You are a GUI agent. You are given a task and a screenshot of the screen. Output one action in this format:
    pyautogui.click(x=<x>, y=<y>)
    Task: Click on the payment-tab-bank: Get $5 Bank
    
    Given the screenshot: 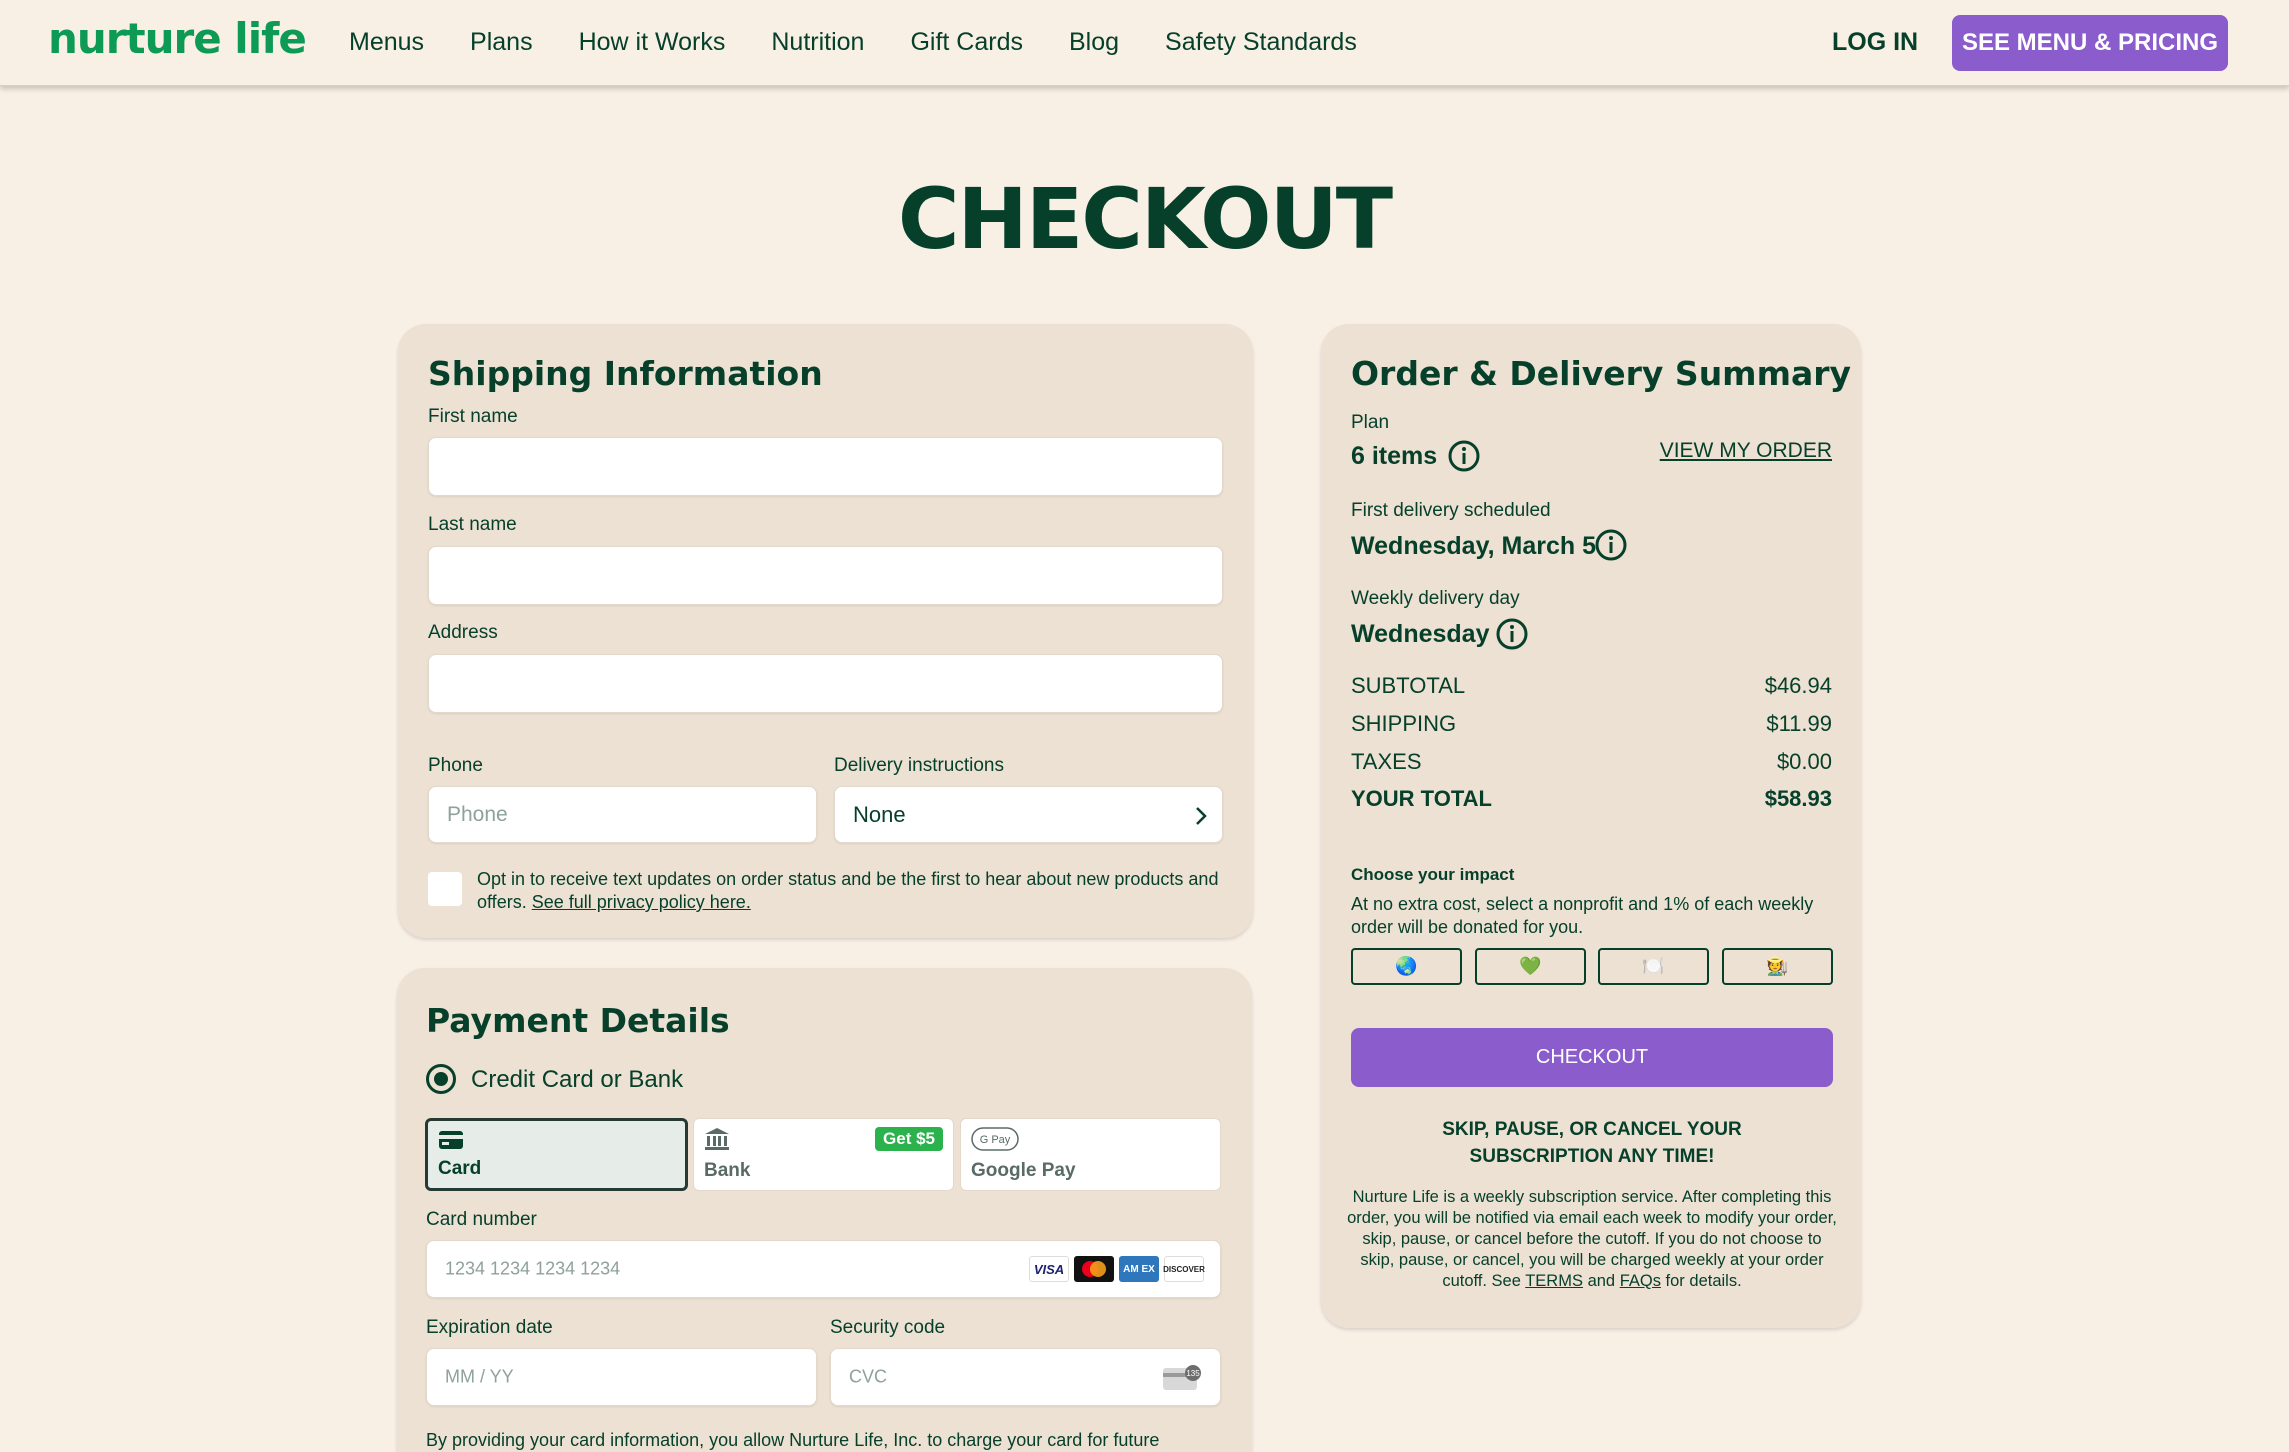 What is the action you would take?
    pyautogui.click(x=823, y=1154)
    